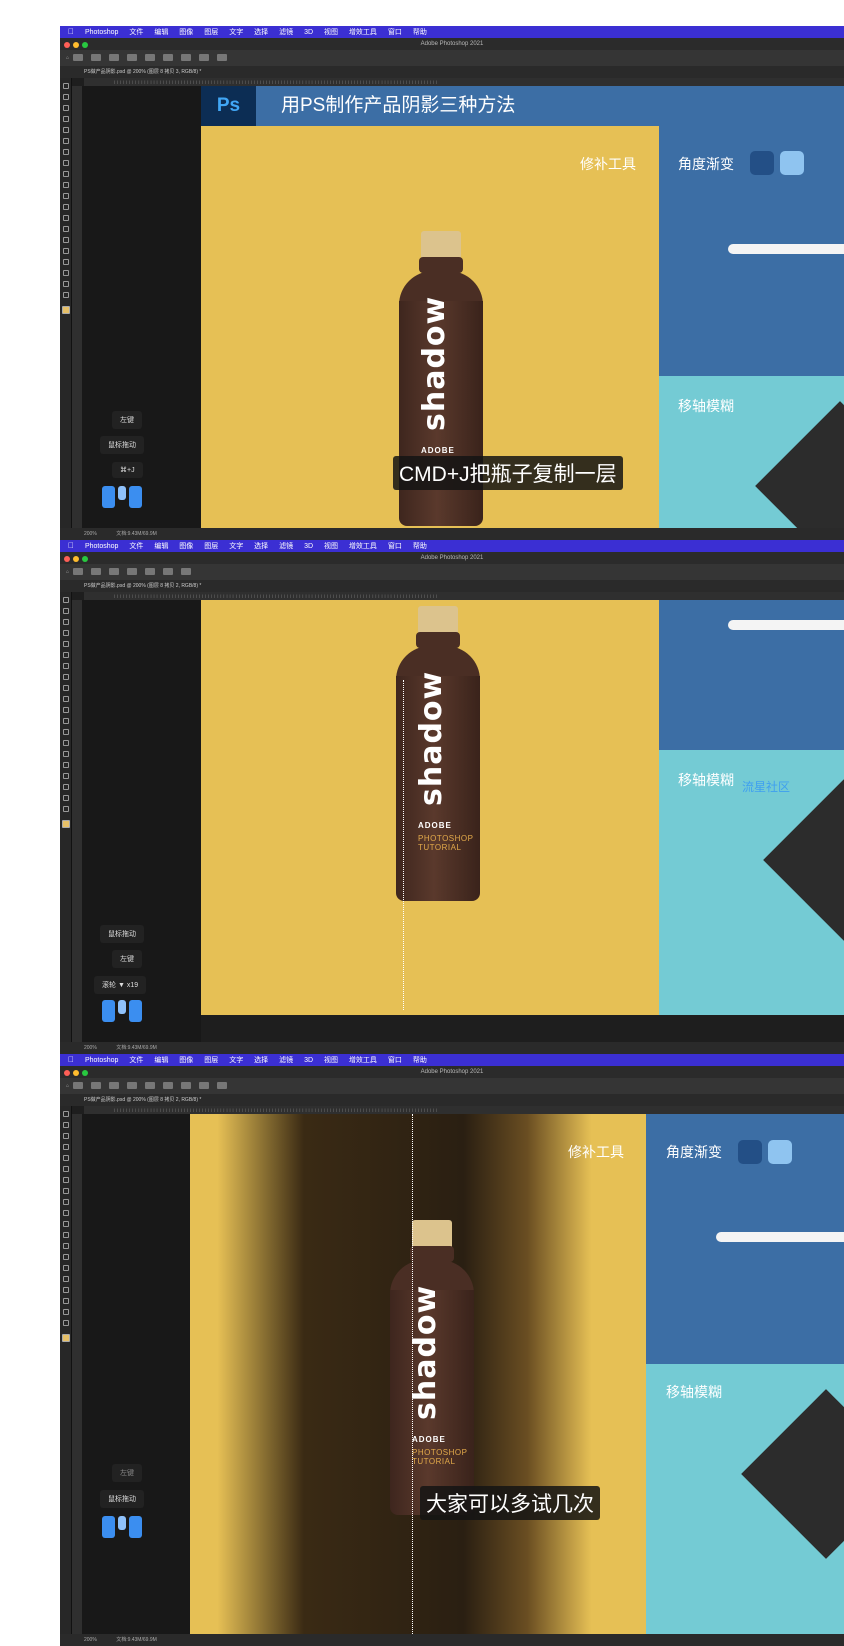  I want to click on gradient-preset-dropdown, so click(96, 1086).